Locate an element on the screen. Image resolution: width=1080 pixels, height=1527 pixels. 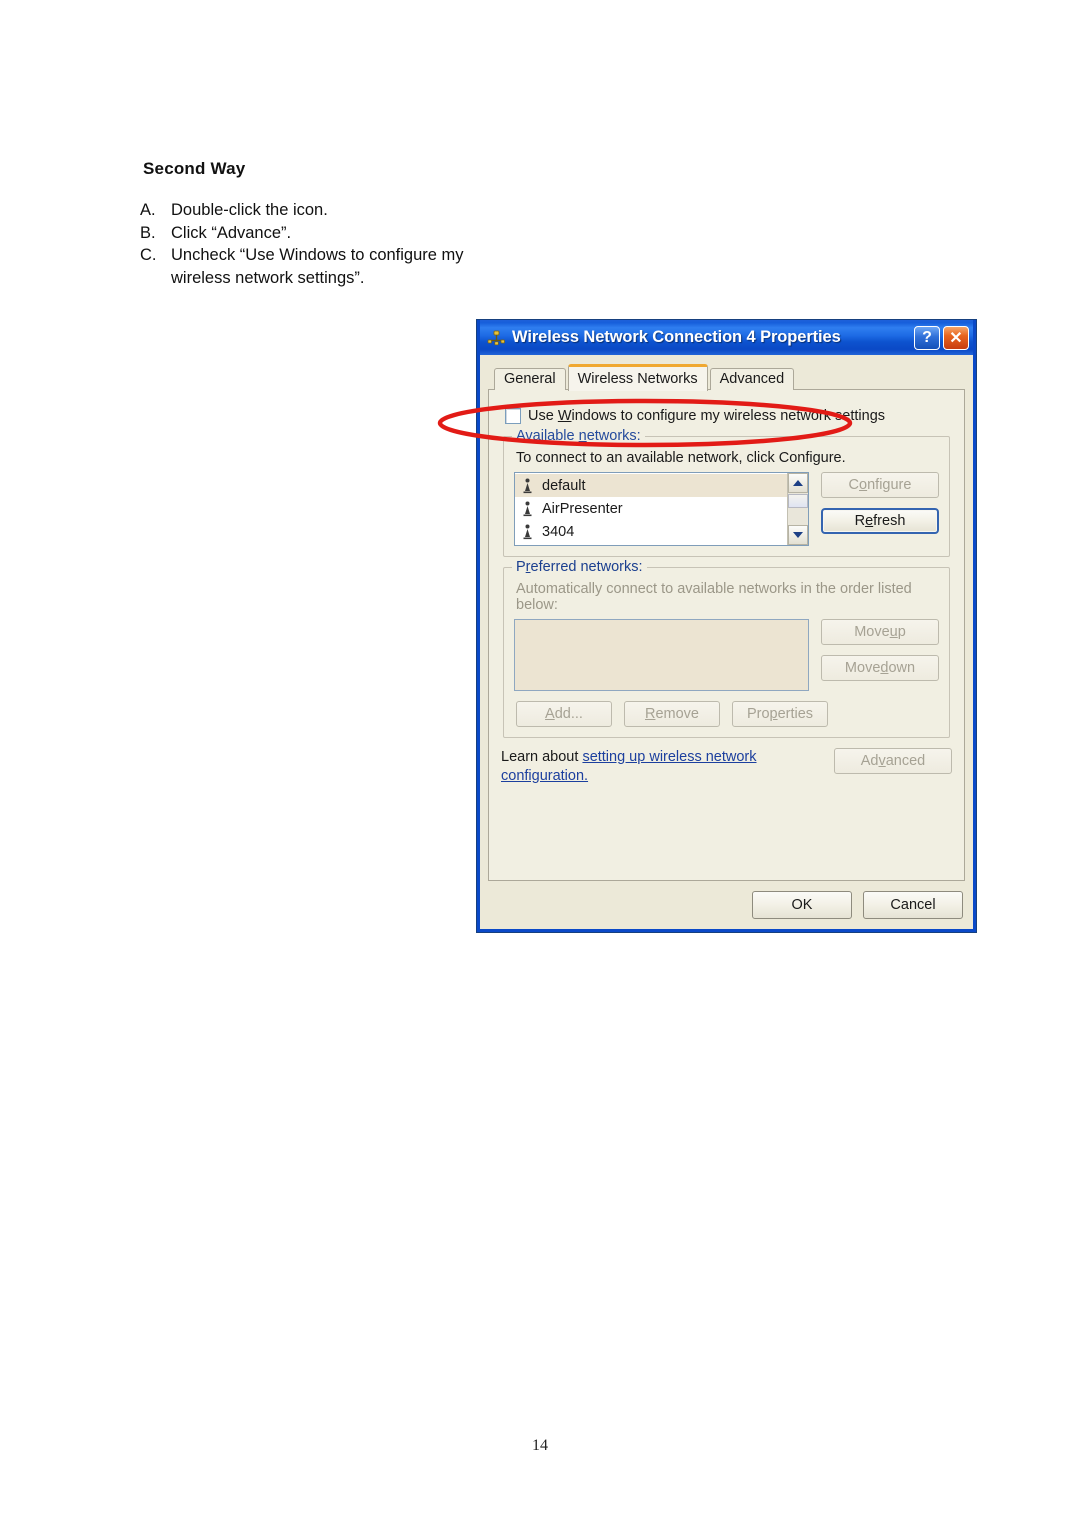
tab-advanced: Advanced is located at coordinates (752, 379).